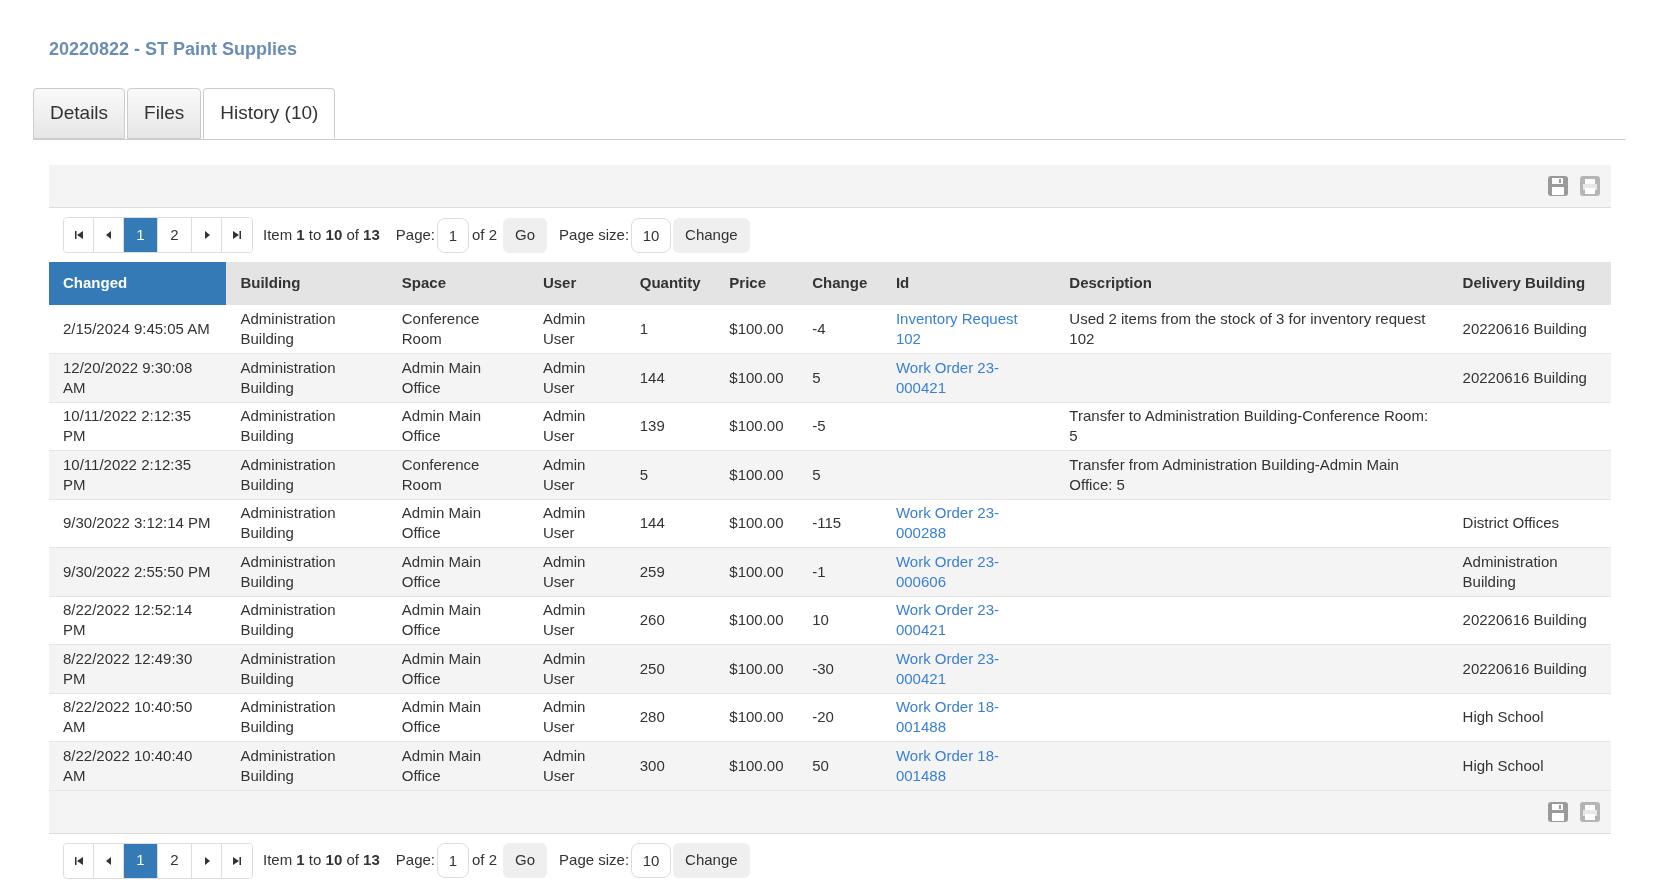 Image resolution: width=1666 pixels, height=890 pixels. What do you see at coordinates (269, 113) in the screenshot?
I see `tab: History (10)` at bounding box center [269, 113].